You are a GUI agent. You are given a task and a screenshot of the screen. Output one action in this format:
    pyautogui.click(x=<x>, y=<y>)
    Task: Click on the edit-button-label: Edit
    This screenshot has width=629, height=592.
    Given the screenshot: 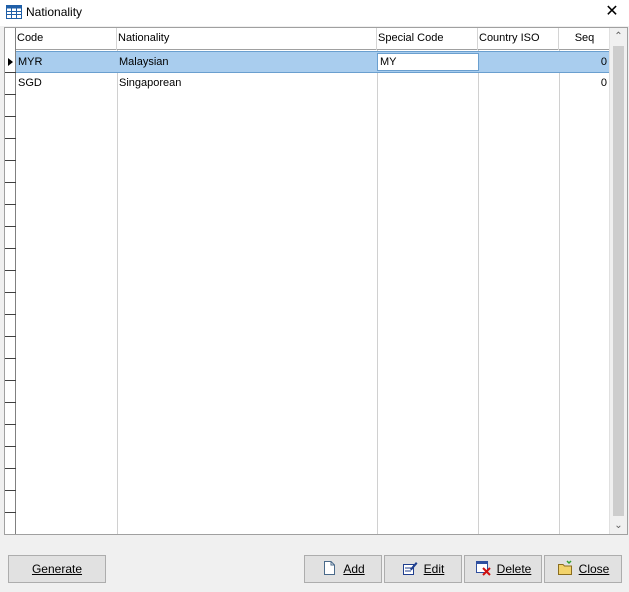 What is the action you would take?
    pyautogui.click(x=434, y=569)
    